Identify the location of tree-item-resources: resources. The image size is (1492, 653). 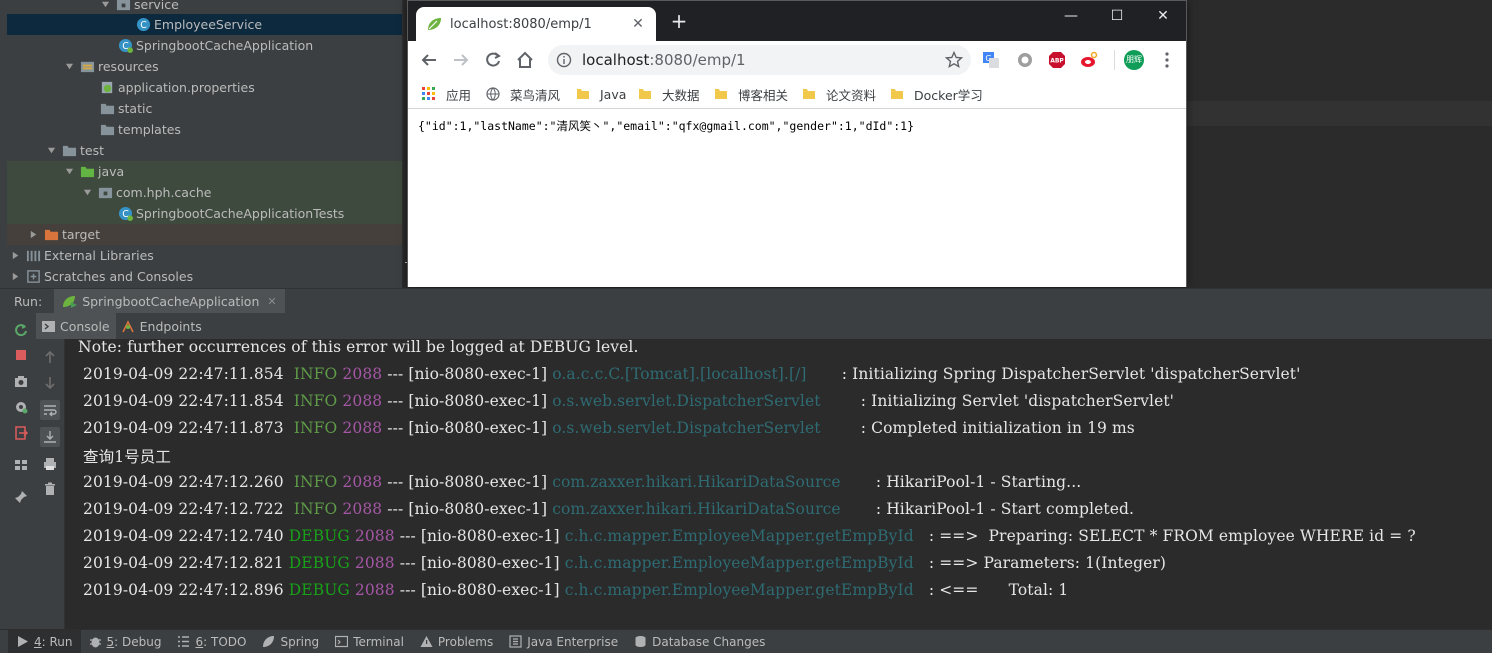
(204, 66).